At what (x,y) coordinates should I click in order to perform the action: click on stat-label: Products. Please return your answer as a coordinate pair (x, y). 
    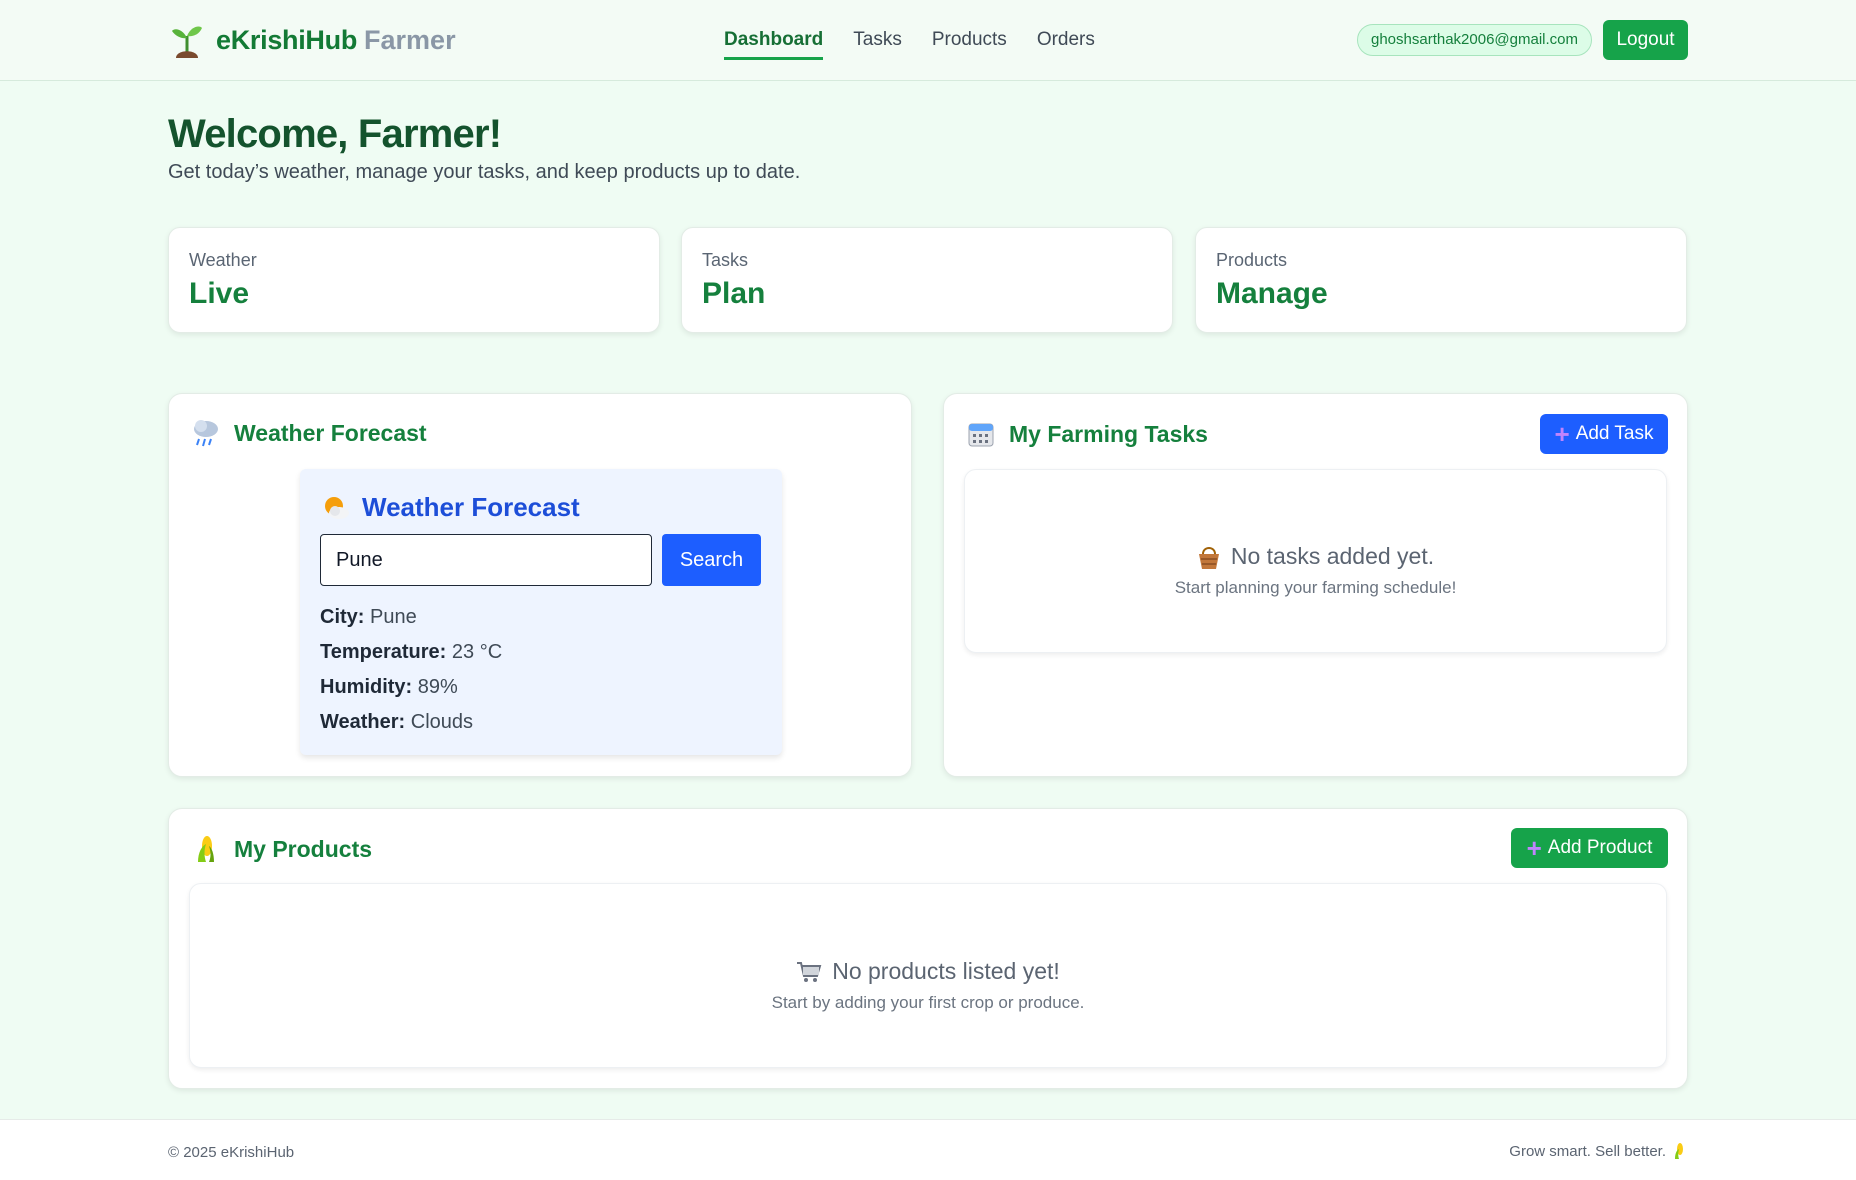
    Looking at the image, I should click on (1252, 260).